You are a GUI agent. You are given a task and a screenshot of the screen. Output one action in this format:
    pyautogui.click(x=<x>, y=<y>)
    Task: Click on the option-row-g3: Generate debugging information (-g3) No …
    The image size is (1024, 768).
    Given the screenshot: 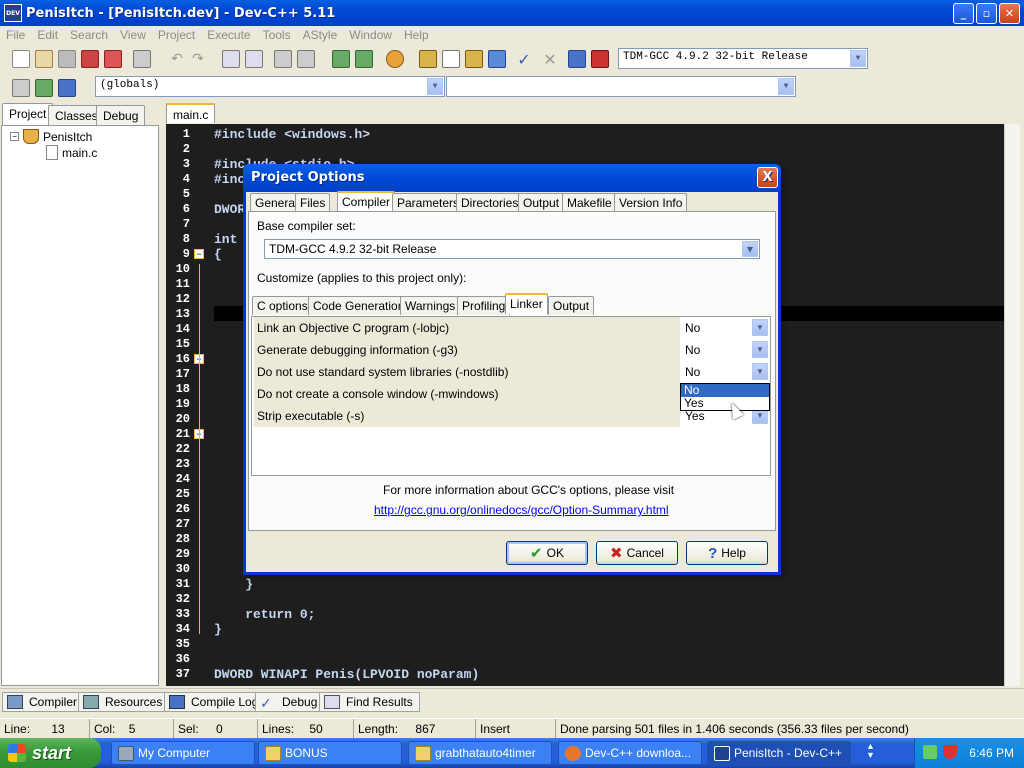 What is the action you would take?
    pyautogui.click(x=512, y=350)
    